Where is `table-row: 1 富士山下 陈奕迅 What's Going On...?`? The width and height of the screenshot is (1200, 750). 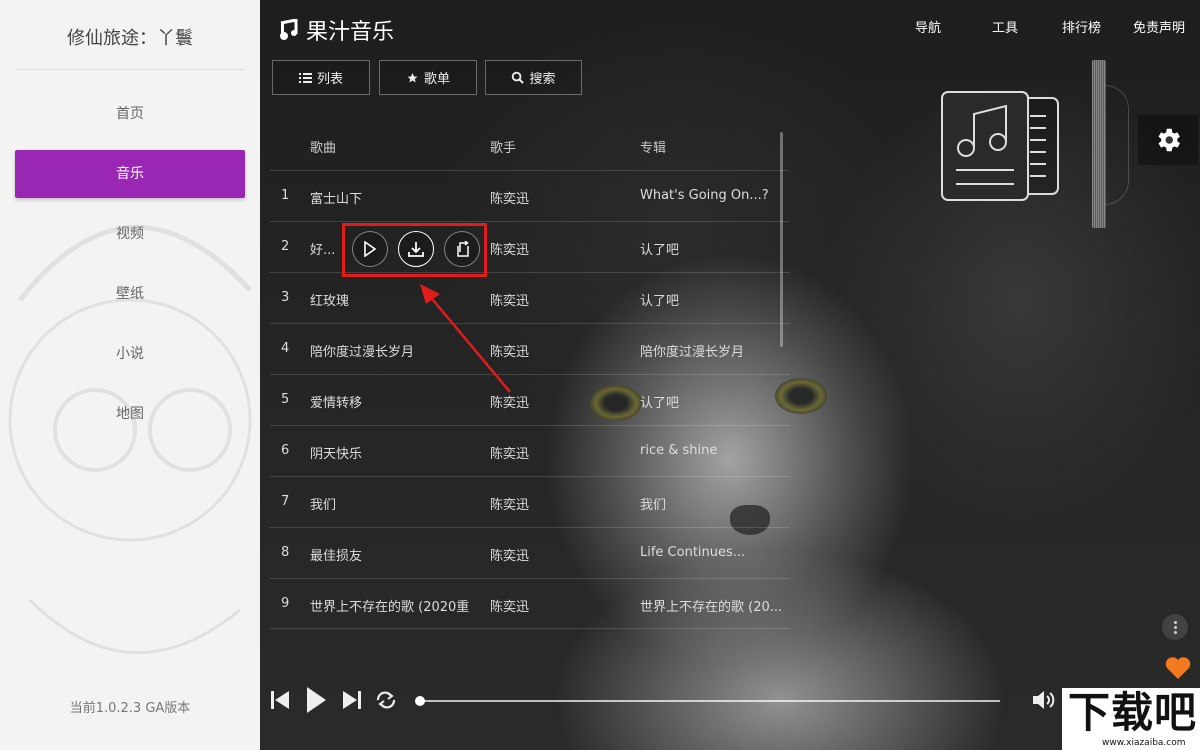
table-row: 1 富士山下 陈奕迅 What's Going On...? is located at coordinates (530, 195).